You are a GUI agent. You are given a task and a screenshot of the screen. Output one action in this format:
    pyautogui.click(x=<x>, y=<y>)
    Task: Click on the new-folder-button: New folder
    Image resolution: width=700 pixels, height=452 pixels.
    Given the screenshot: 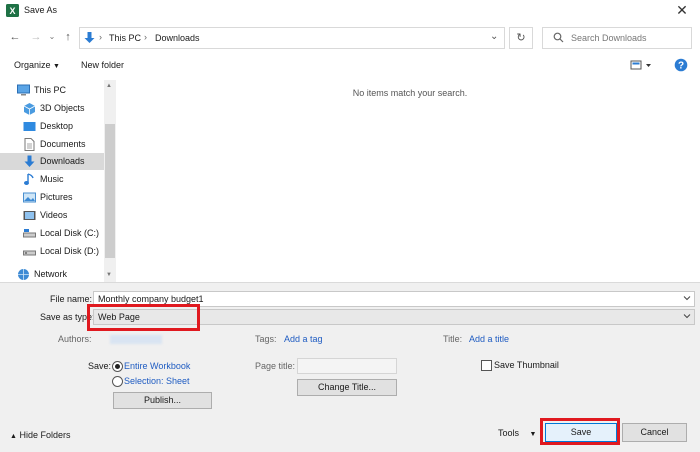 What is the action you would take?
    pyautogui.click(x=102, y=65)
    